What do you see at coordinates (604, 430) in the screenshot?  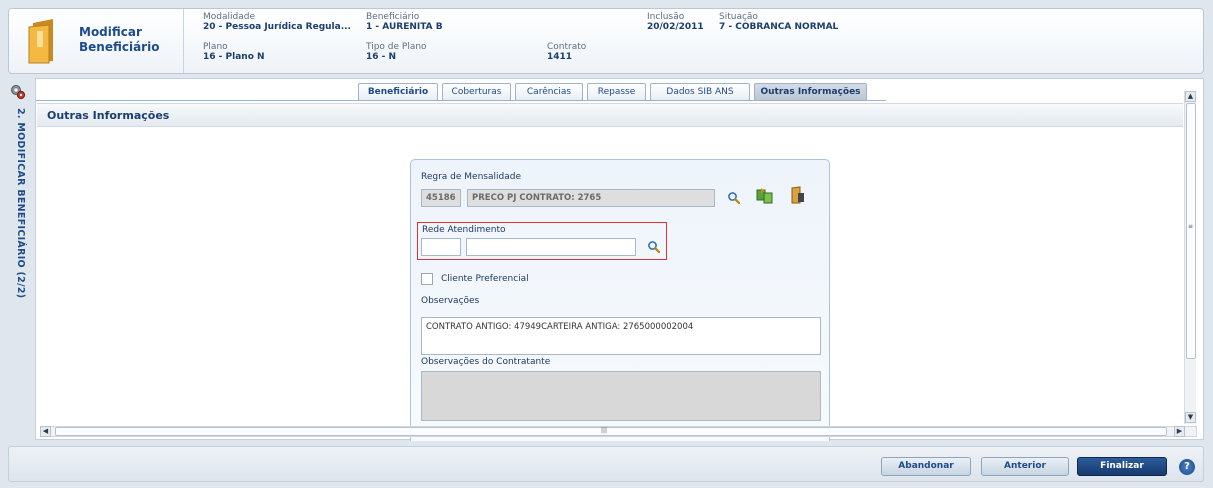 I see `hgrip-icon: |||` at bounding box center [604, 430].